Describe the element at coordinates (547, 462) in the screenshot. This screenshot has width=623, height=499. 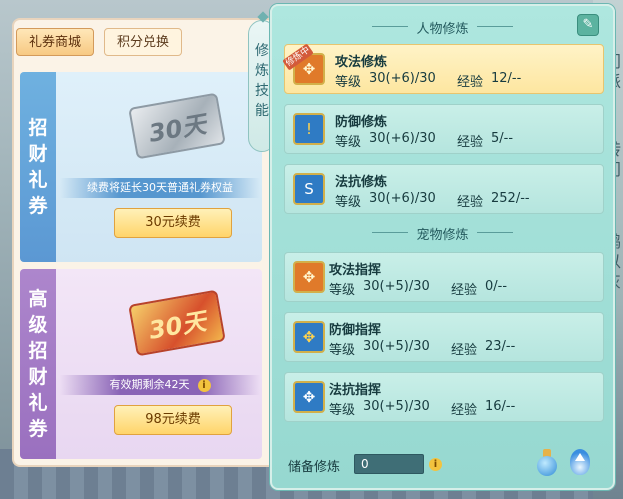
I see `potion-icon` at that location.